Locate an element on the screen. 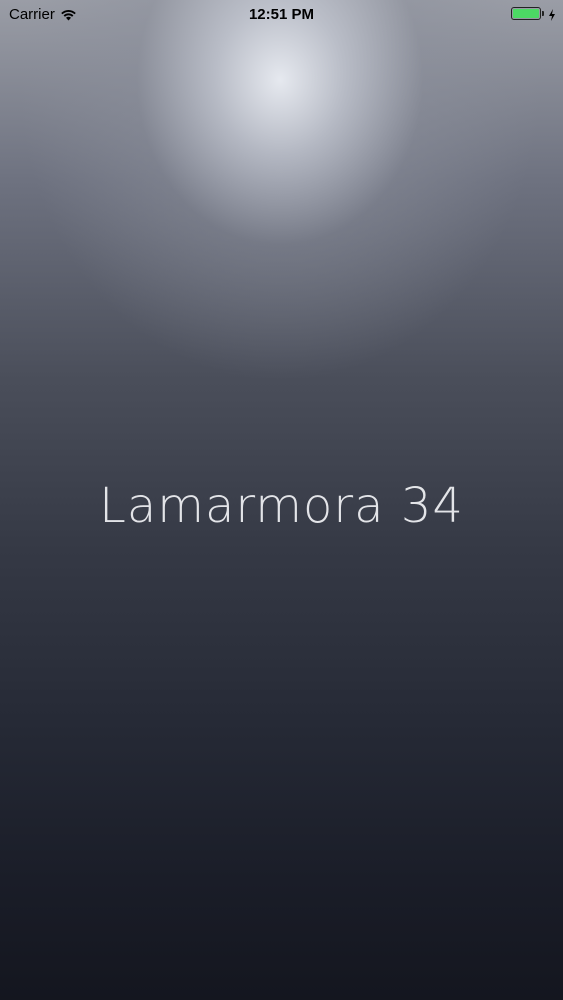 This screenshot has height=1000, width=563. battery-icon is located at coordinates (527, 13).